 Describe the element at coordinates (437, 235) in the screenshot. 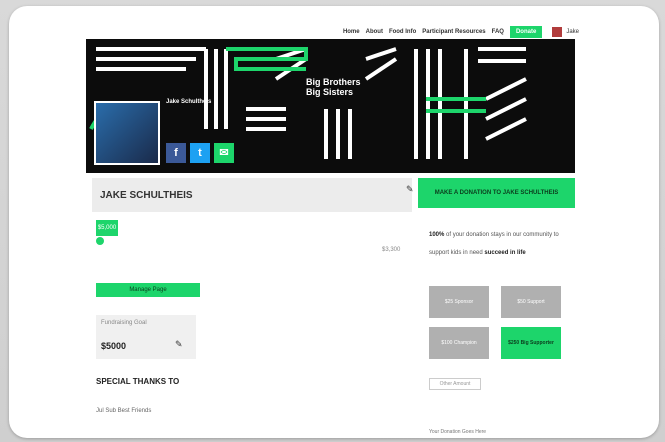

I see `blurb-bold-1: 100%` at that location.